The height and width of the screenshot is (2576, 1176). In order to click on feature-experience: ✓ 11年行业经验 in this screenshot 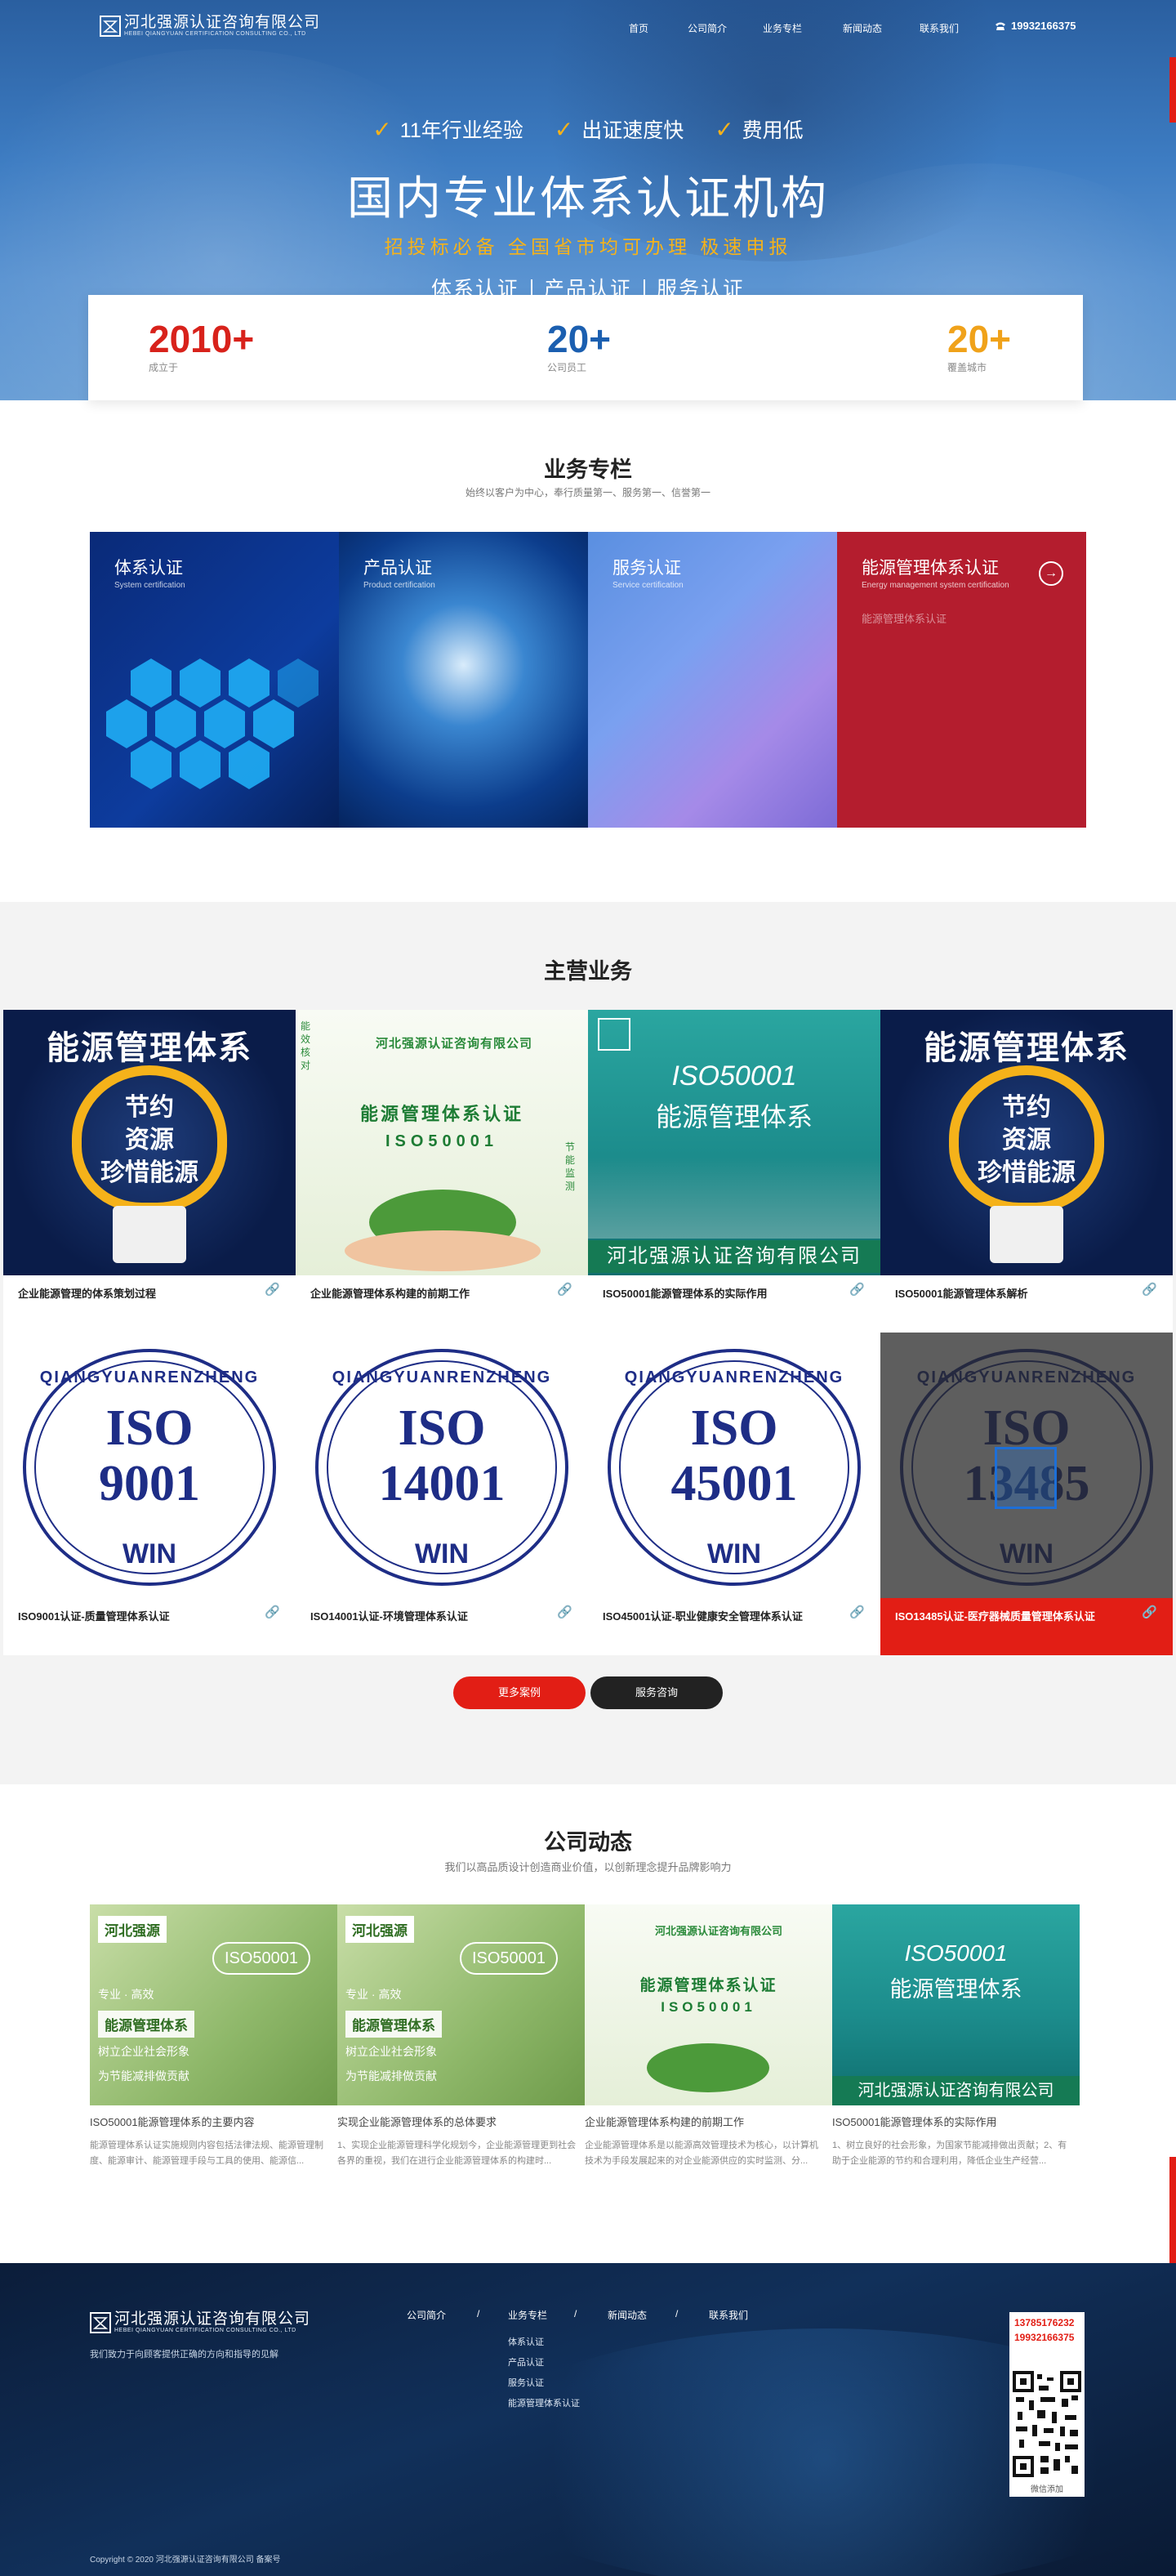, I will do `click(447, 129)`.